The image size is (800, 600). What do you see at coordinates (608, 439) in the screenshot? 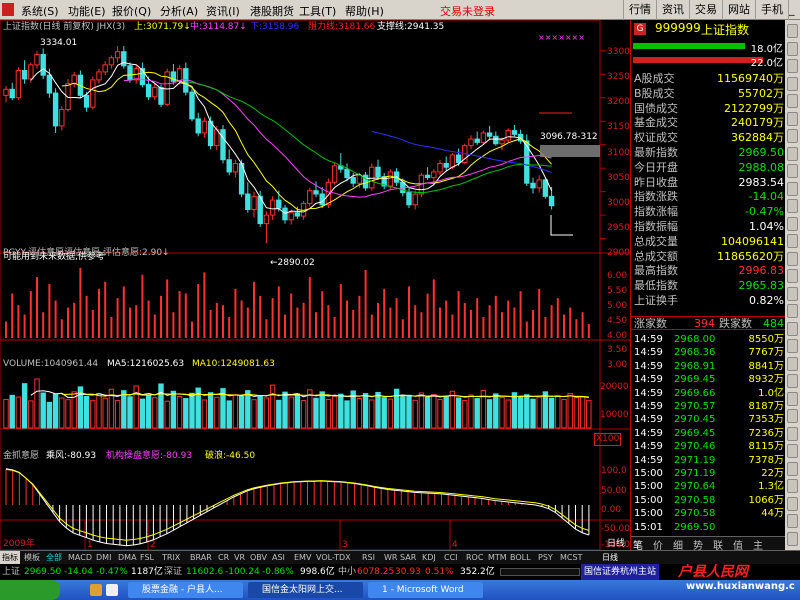
I see `vol-unit: X100` at bounding box center [608, 439].